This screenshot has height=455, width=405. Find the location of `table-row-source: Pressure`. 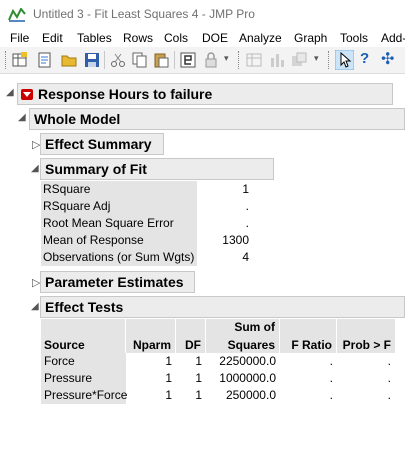

table-row-source: Pressure is located at coordinates (83, 378).